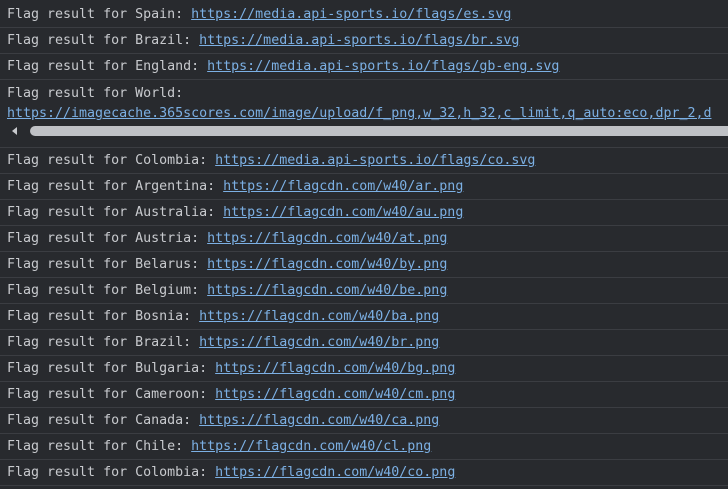 Image resolution: width=728 pixels, height=489 pixels. What do you see at coordinates (335, 472) in the screenshot?
I see `flag-url-link: https://flagcdn.com/w40/co.png` at bounding box center [335, 472].